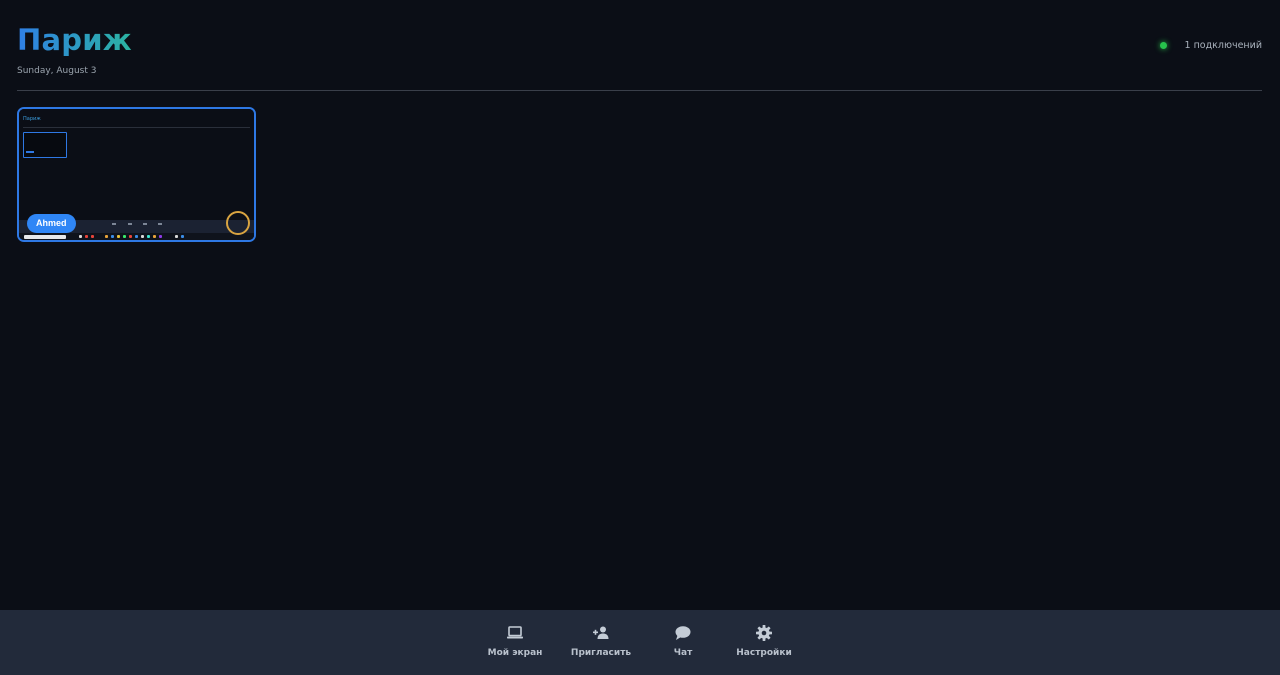 The image size is (1280, 675). What do you see at coordinates (1163, 45) in the screenshot?
I see `online-status-icon` at bounding box center [1163, 45].